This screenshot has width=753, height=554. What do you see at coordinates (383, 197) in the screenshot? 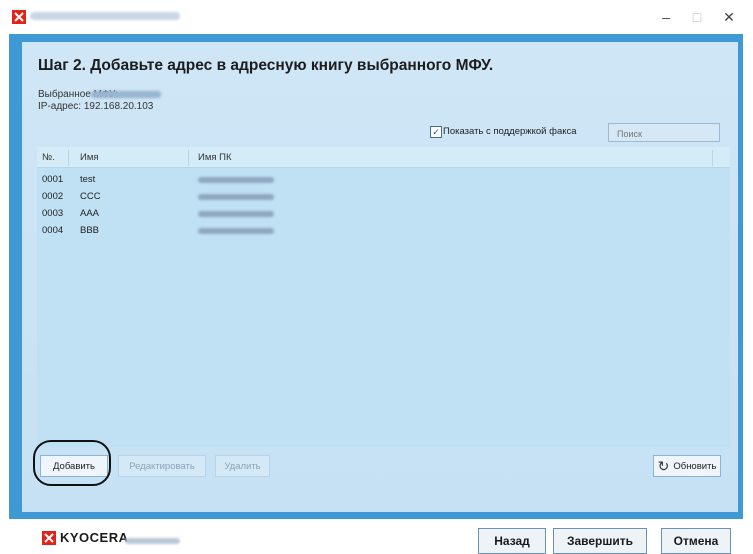
I see `table-row: 0002 CCC` at bounding box center [383, 197].